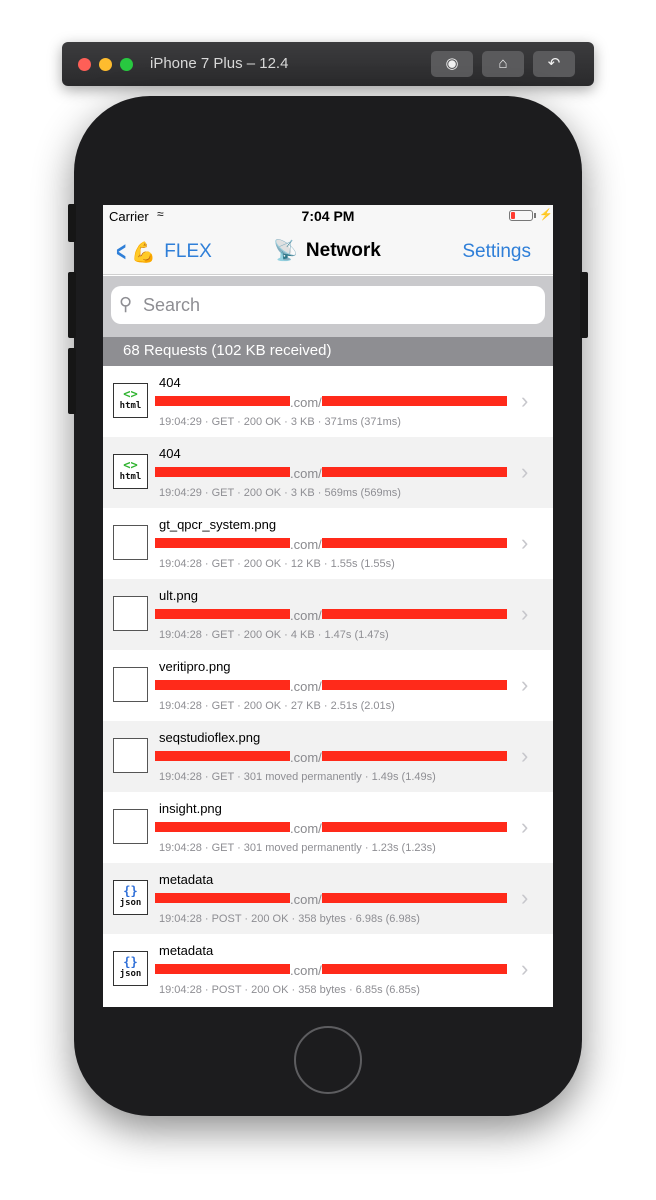 The image size is (656, 1200). What do you see at coordinates (188, 251) in the screenshot?
I see `back-label: FLEX` at bounding box center [188, 251].